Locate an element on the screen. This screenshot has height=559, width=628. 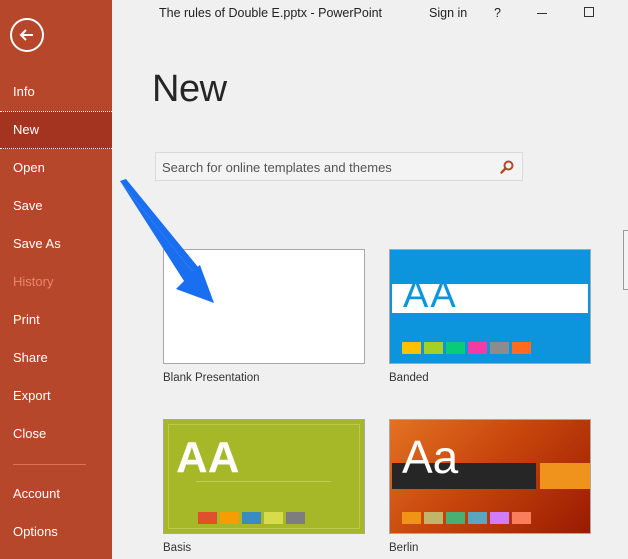
scrollbar is located at coordinates (625, 260).